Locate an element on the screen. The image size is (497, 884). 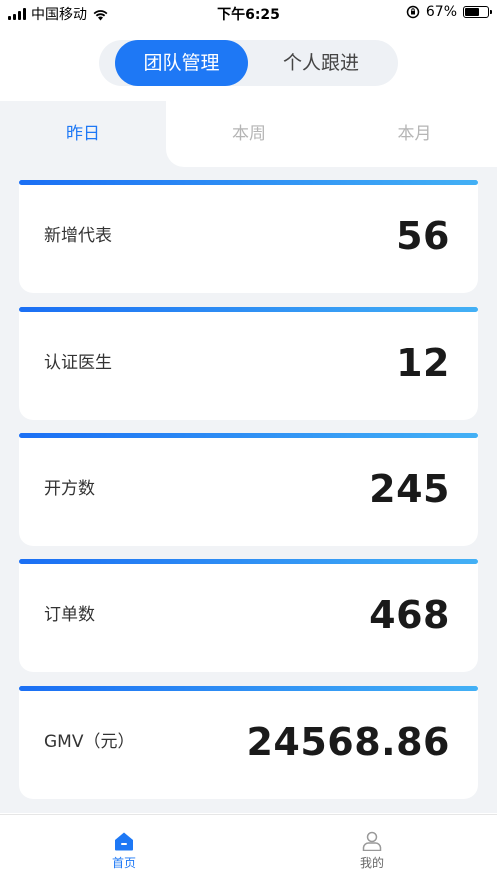
status-right: 67% is located at coordinates (449, 12).